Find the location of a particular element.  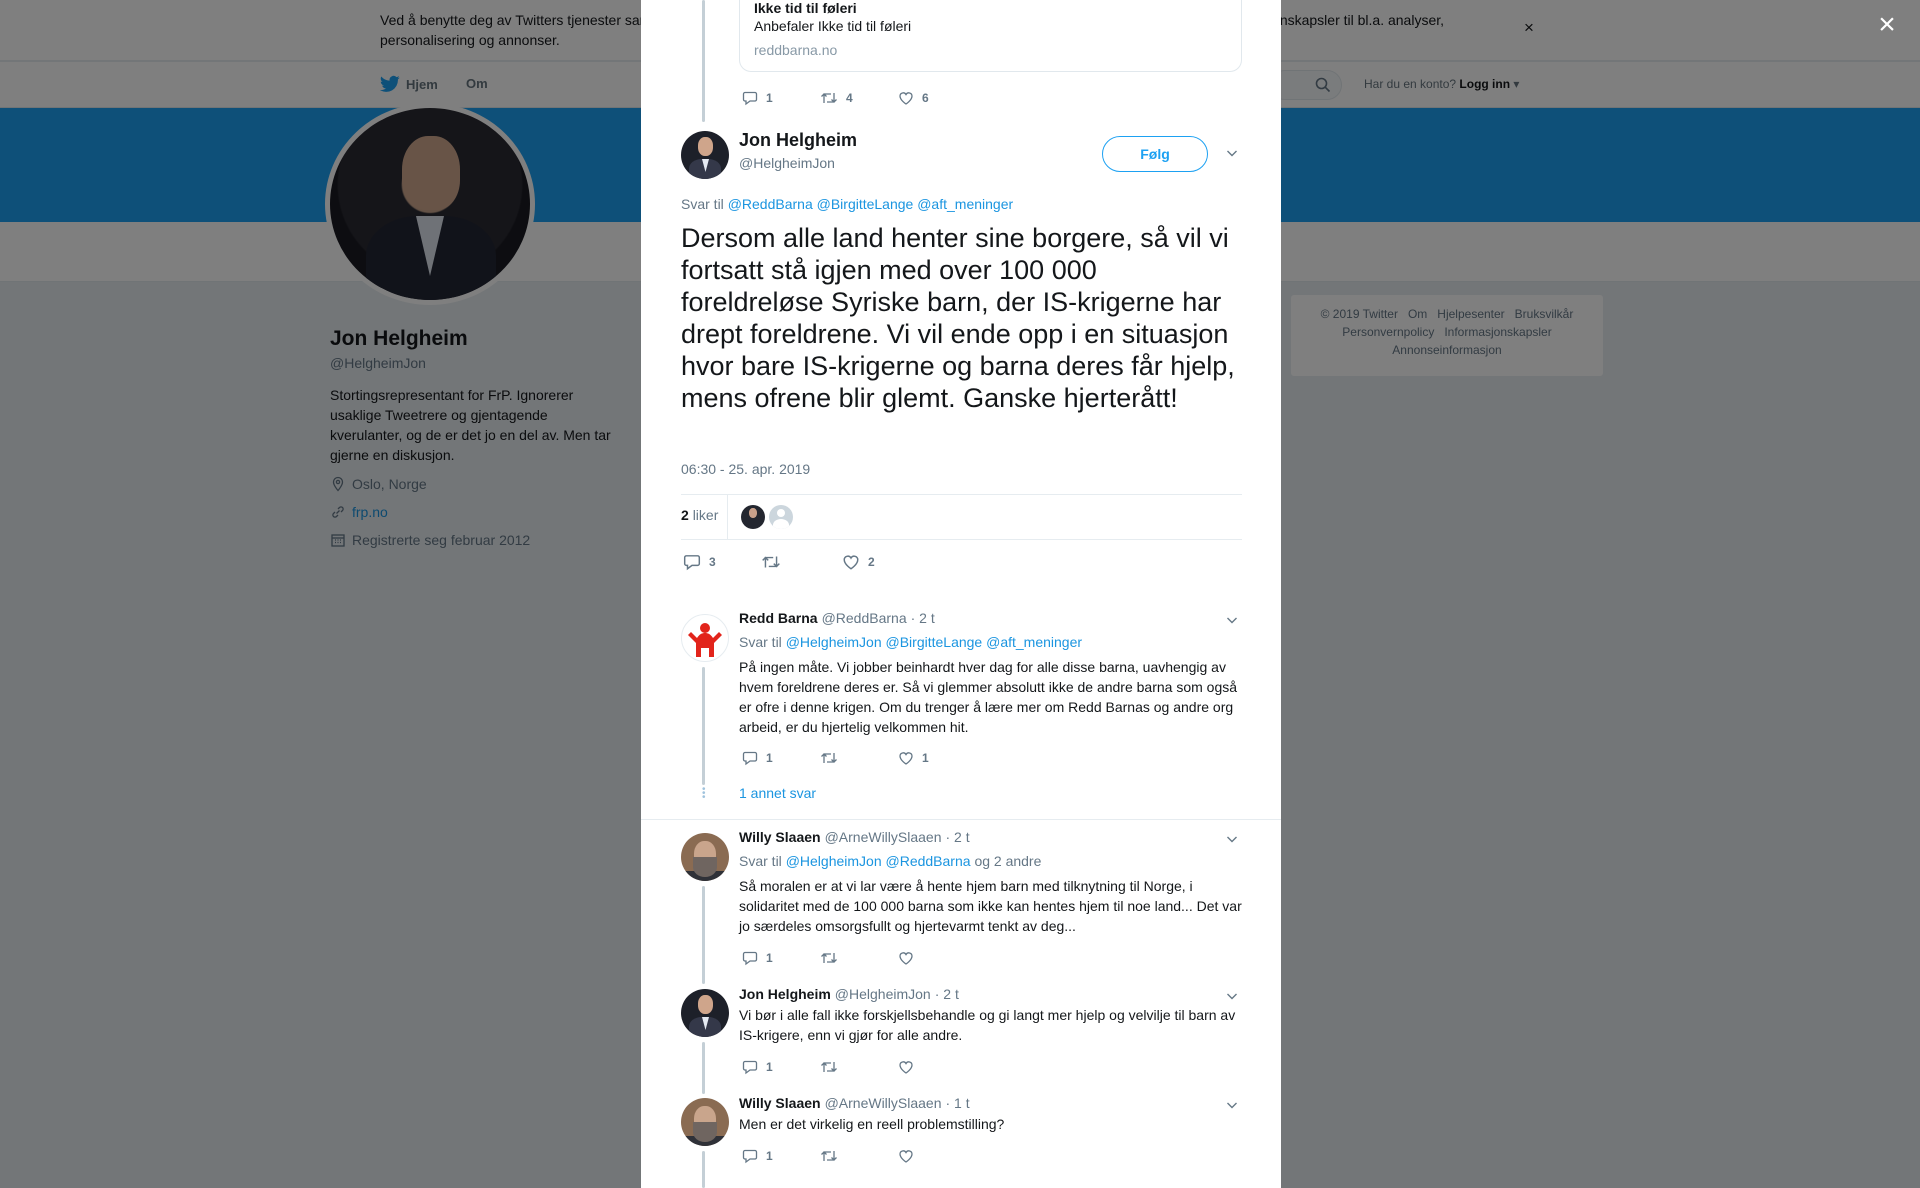

retweet-count: 4 is located at coordinates (849, 98).